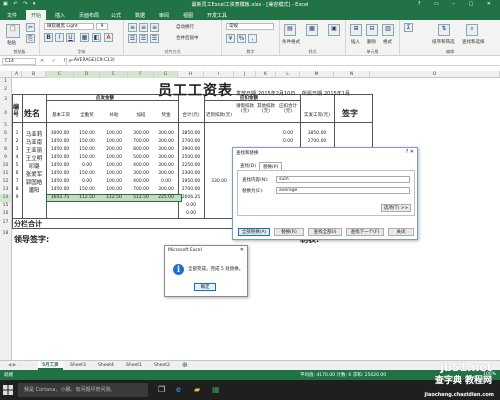 This screenshot has width=500, height=400. Describe the element at coordinates (372, 30) in the screenshot. I see `delete-cells-icon: ⊟` at that location.